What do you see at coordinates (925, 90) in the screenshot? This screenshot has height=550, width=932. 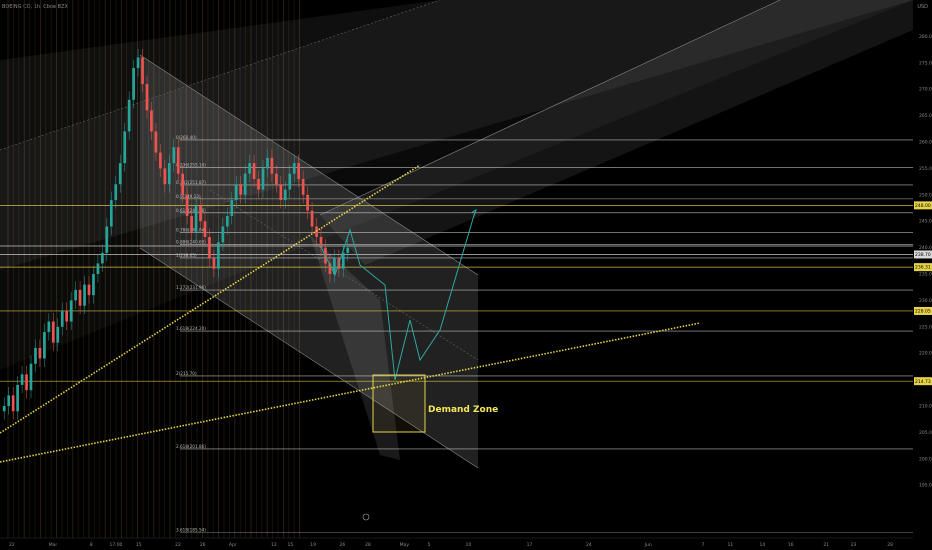 I see `price-tick-label: 270.00` at bounding box center [925, 90].